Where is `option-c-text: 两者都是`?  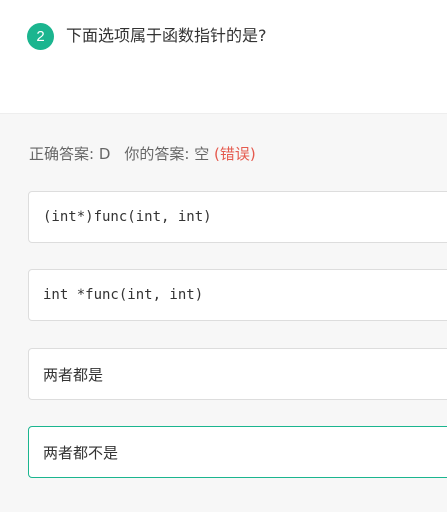 option-c-text: 两者都是 is located at coordinates (73, 374).